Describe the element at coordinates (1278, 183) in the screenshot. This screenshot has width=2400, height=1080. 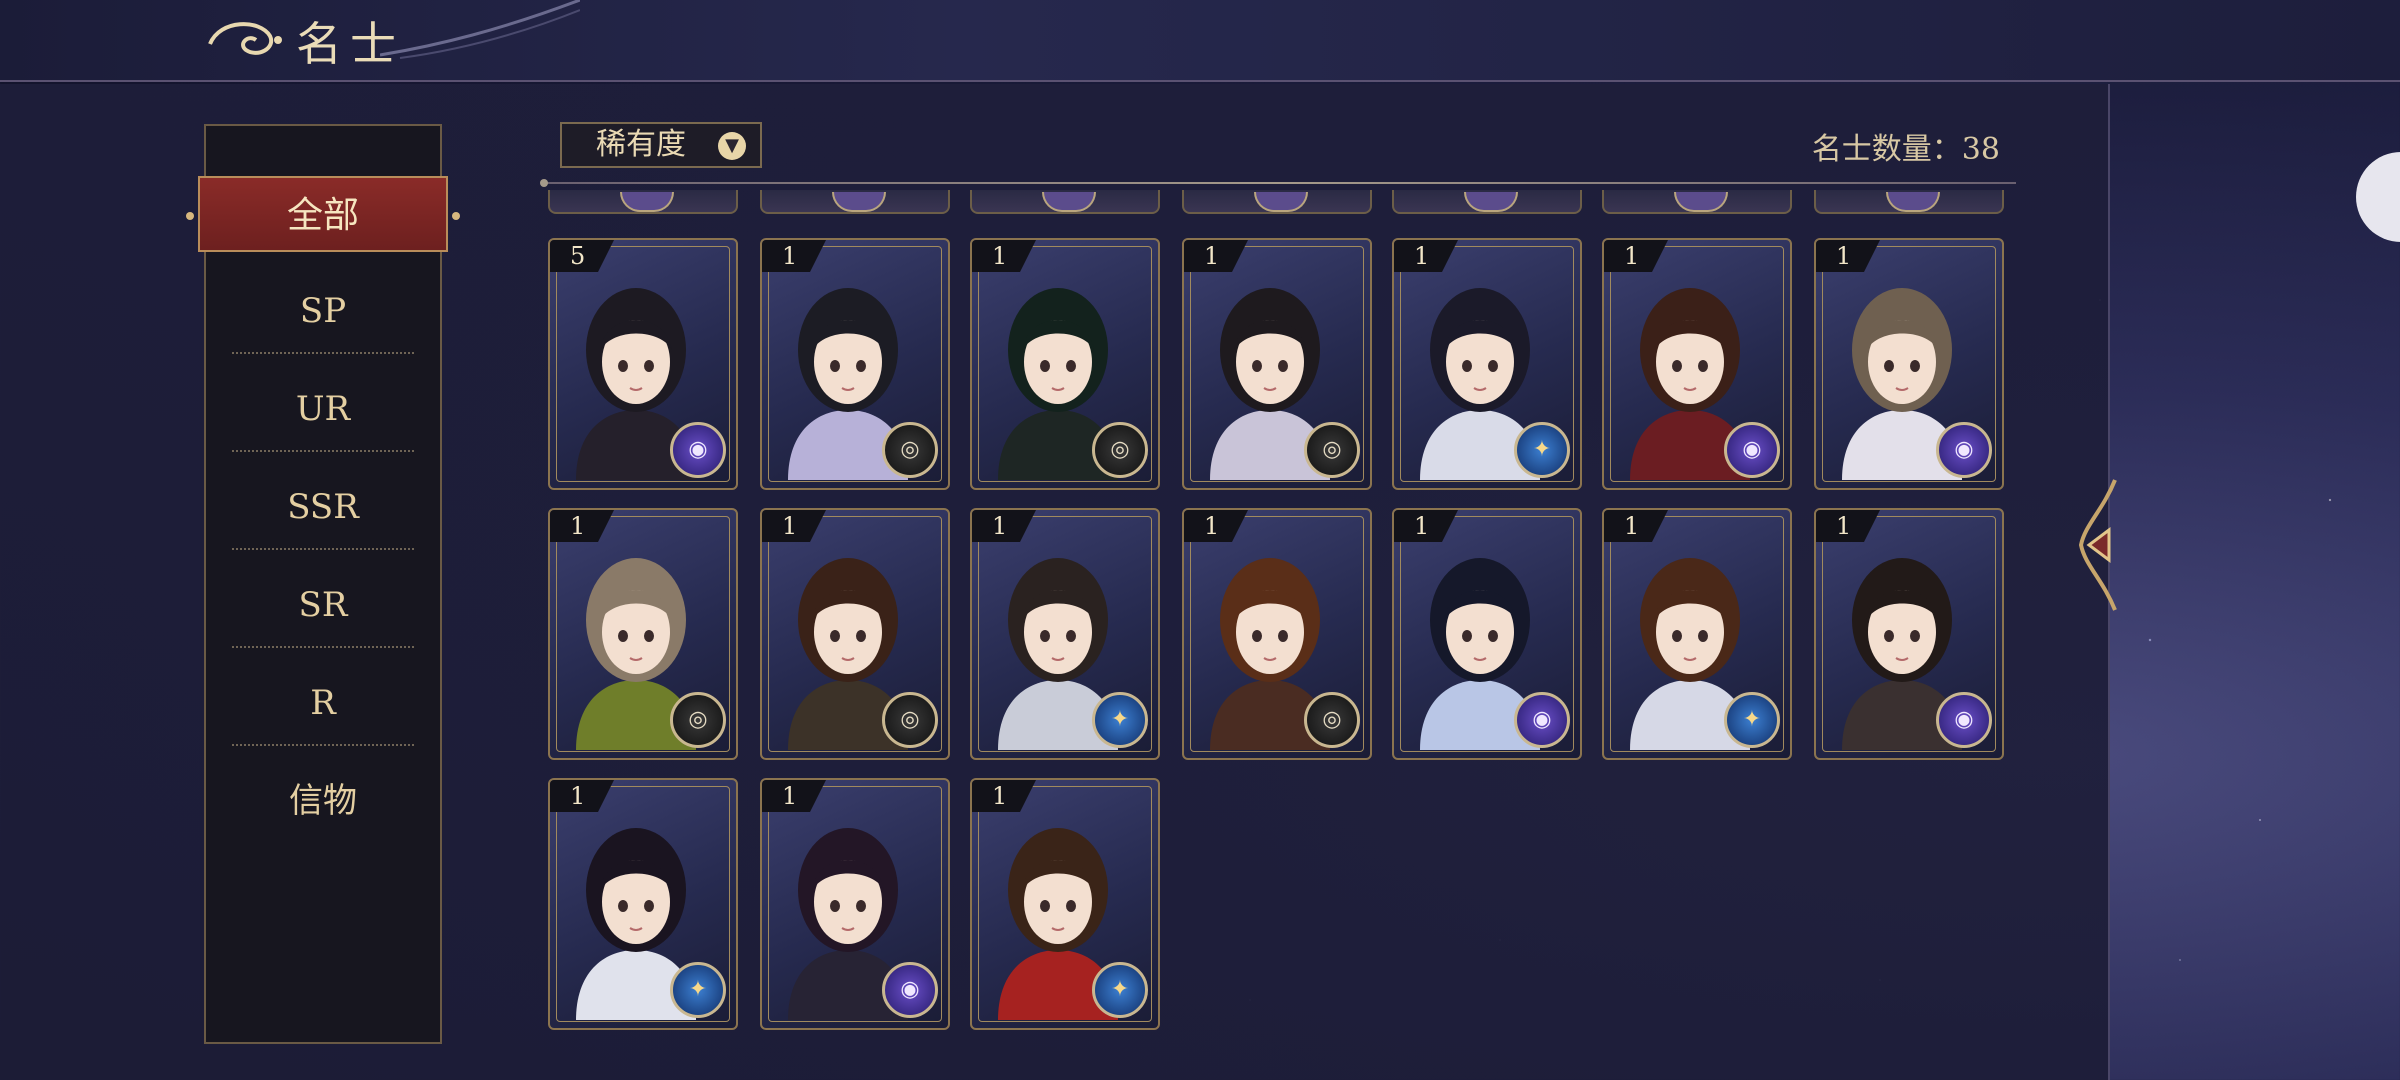
I see `header-divider` at that location.